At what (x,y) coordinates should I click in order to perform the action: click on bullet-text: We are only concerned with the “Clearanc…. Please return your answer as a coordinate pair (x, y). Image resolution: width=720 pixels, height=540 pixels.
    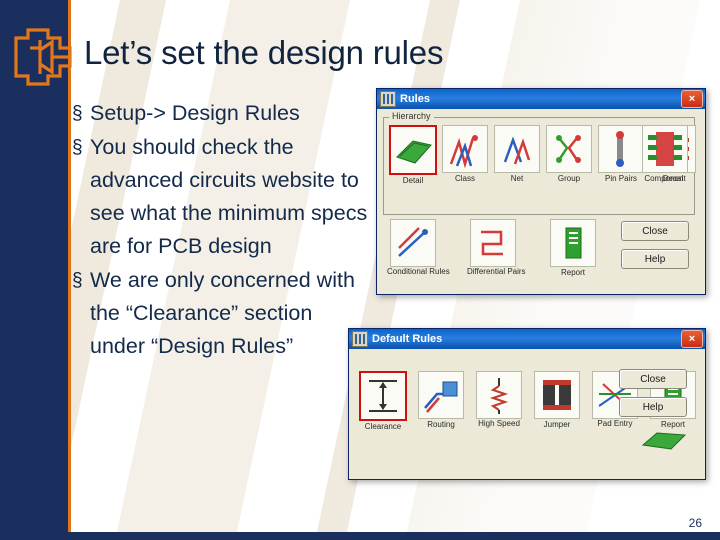
    Looking at the image, I should click on (222, 313).